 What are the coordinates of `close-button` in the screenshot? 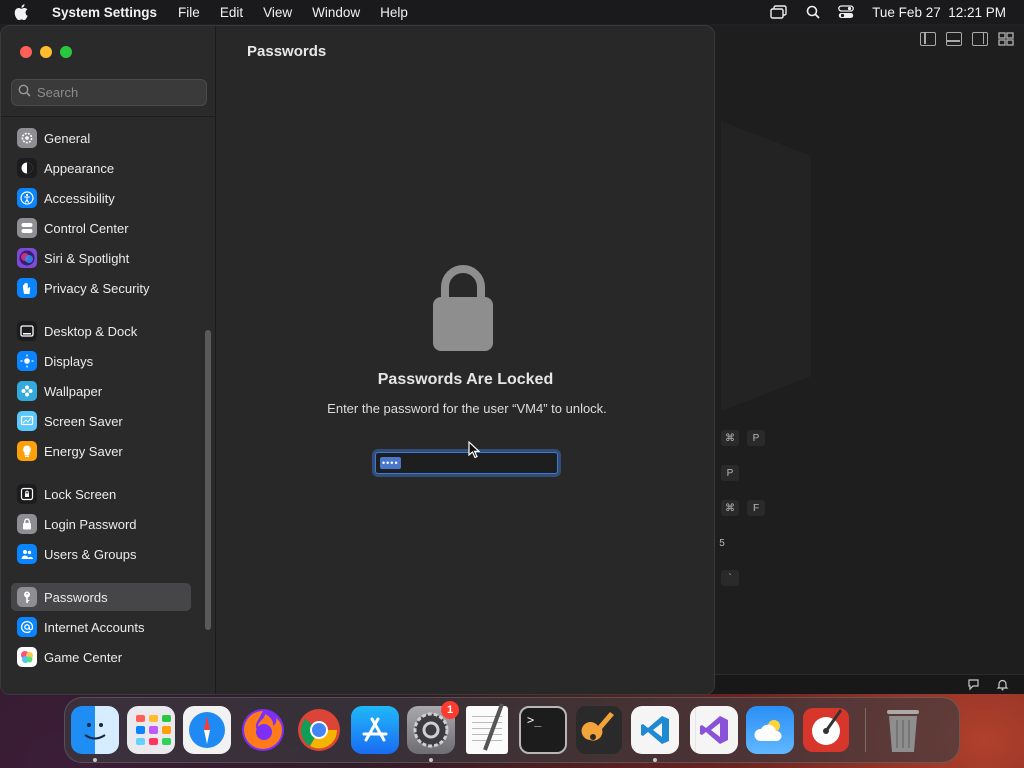 It's located at (26, 52).